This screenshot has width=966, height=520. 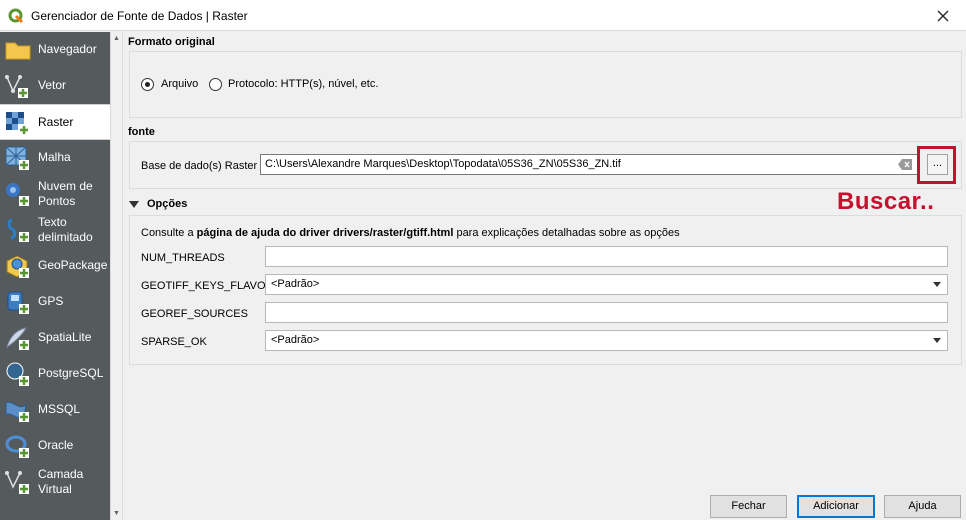 What do you see at coordinates (886, 201) in the screenshot?
I see `annotation-text: Buscar..` at bounding box center [886, 201].